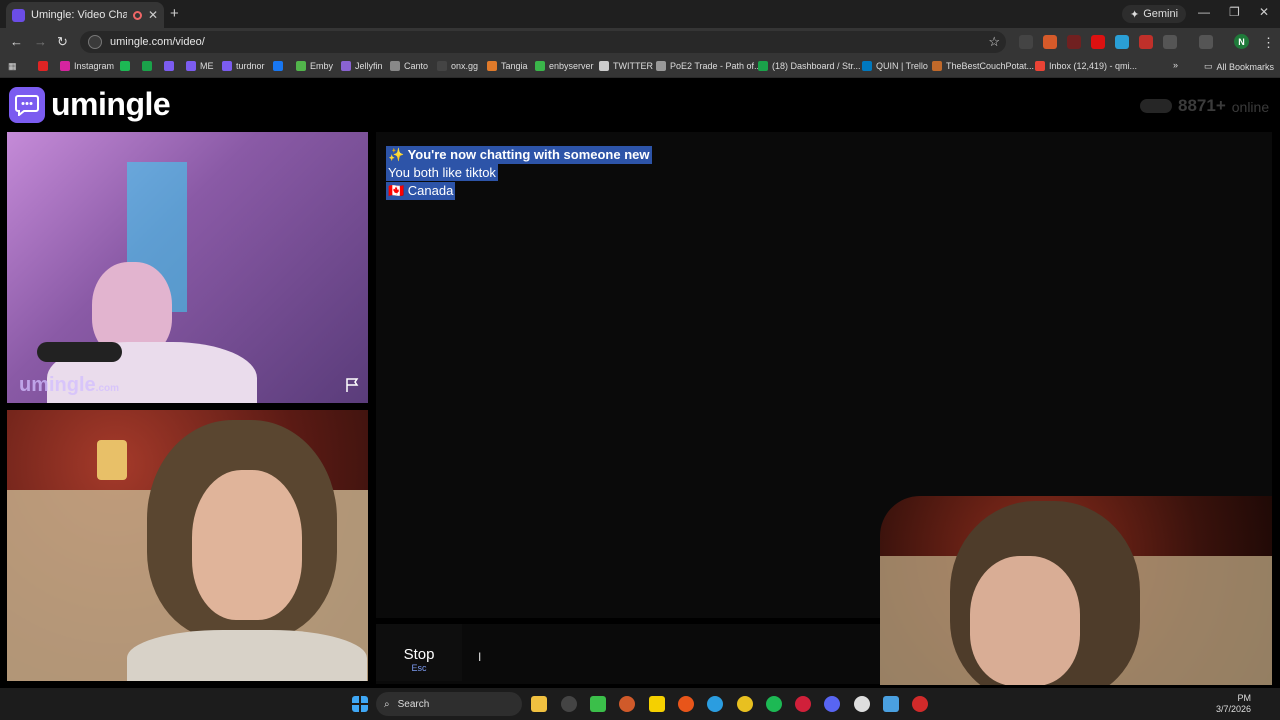 The height and width of the screenshot is (720, 1280). Describe the element at coordinates (539, 704) in the screenshot. I see `file-explorer-icon` at that location.